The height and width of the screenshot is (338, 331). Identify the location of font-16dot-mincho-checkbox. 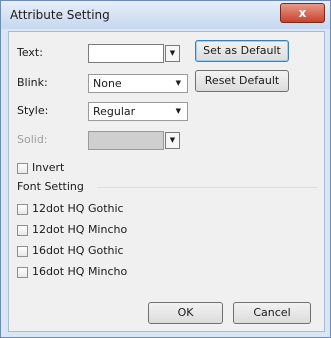
(22, 272).